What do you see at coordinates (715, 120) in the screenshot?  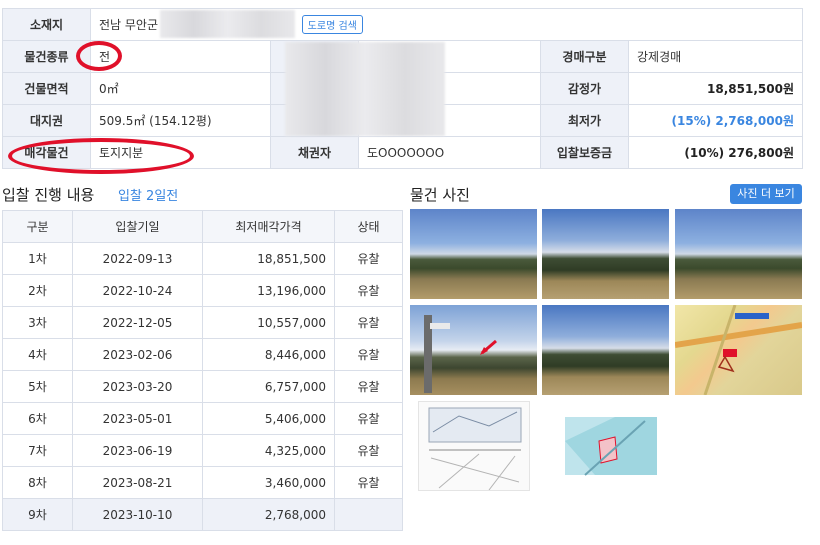 I see `min-price-value: (15%) 2,768,000원` at bounding box center [715, 120].